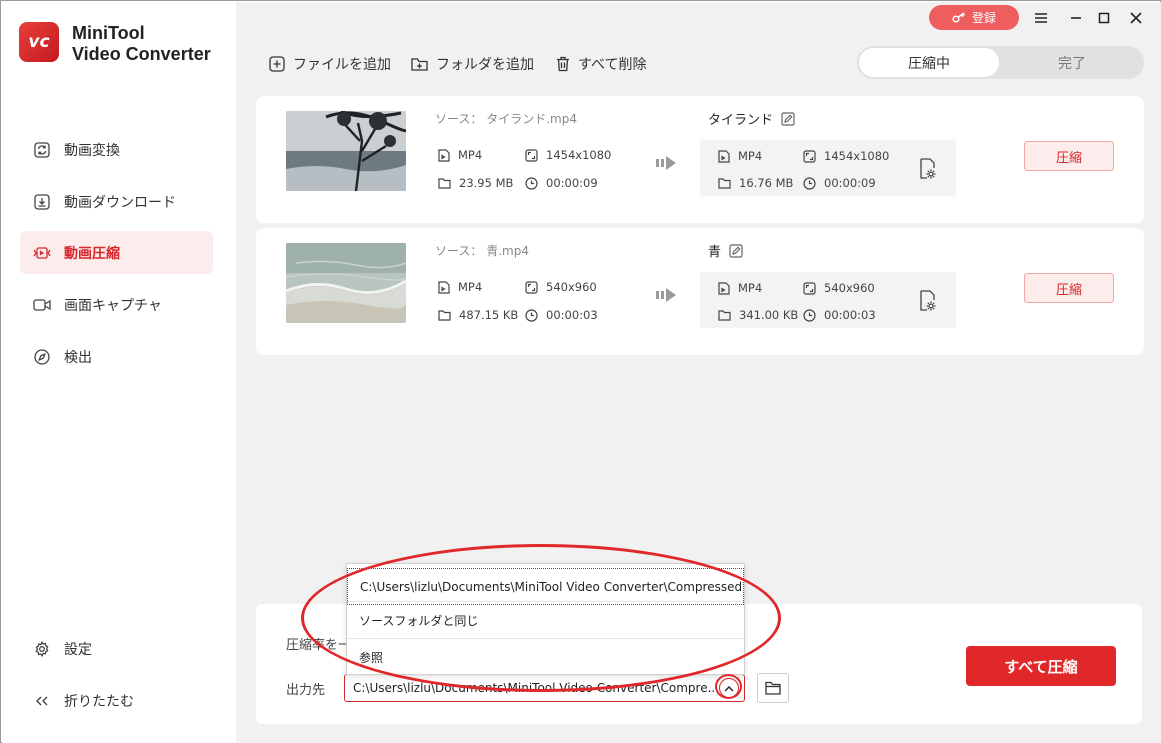 The height and width of the screenshot is (743, 1161). What do you see at coordinates (601, 64) in the screenshot?
I see `delete-all-button: すべて削除` at bounding box center [601, 64].